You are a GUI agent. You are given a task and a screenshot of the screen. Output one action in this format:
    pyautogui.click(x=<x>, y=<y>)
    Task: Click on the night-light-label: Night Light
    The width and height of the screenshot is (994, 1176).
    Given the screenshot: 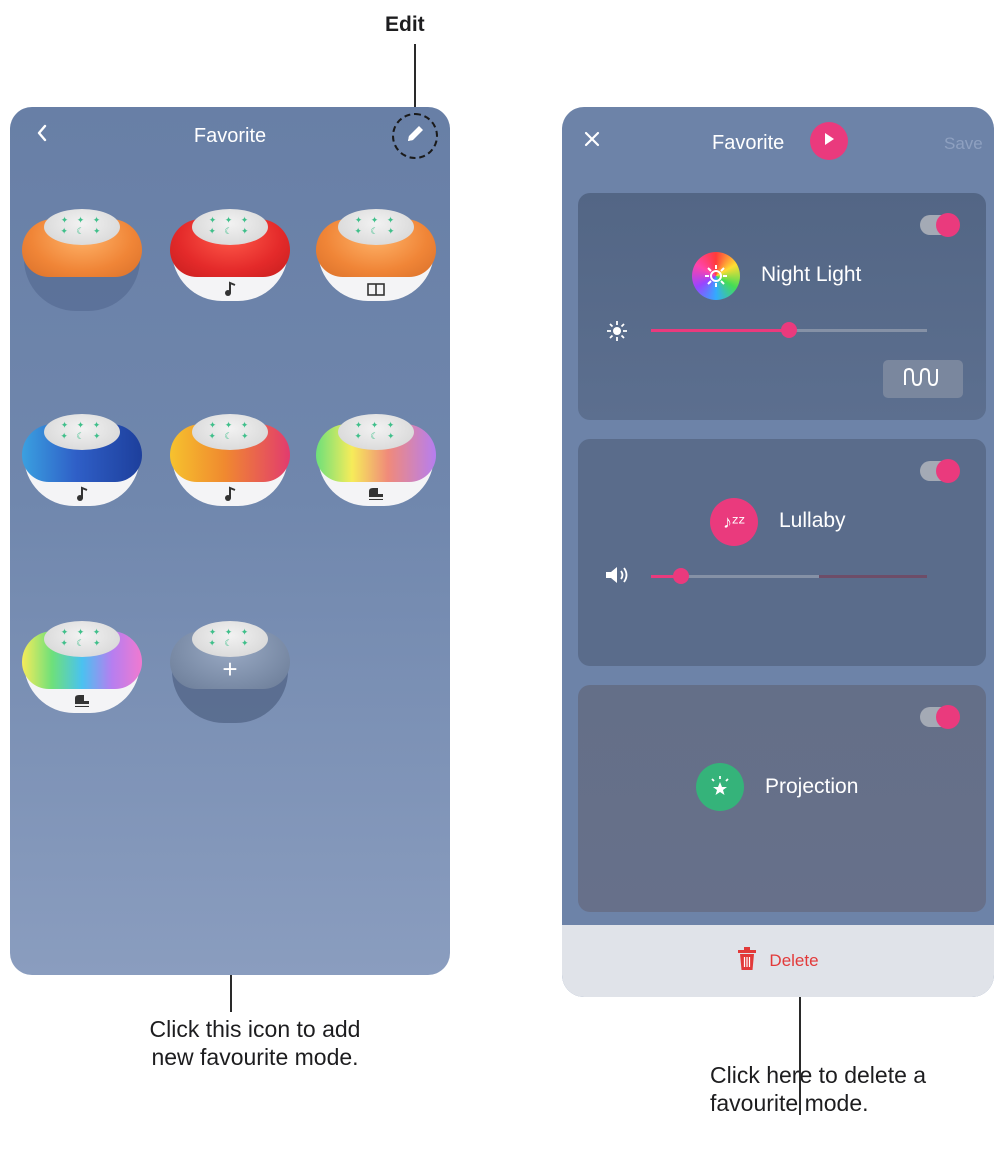 What is the action you would take?
    pyautogui.click(x=811, y=274)
    